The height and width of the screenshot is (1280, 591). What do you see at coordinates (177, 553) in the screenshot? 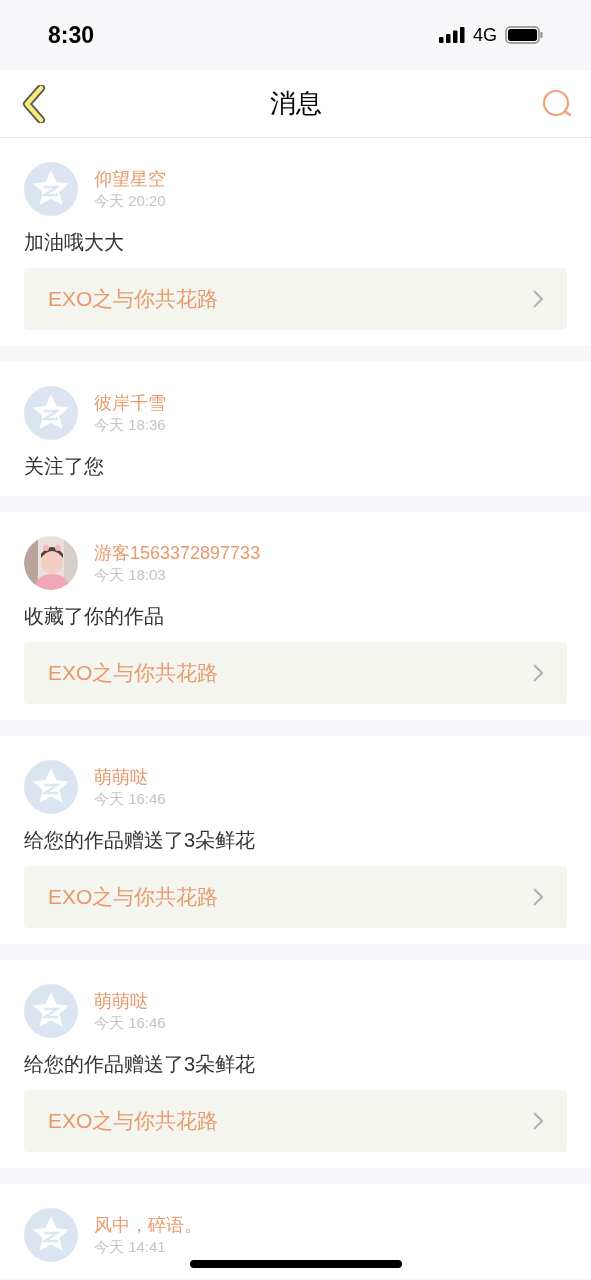
I see `user-name: 游客1563372897733` at bounding box center [177, 553].